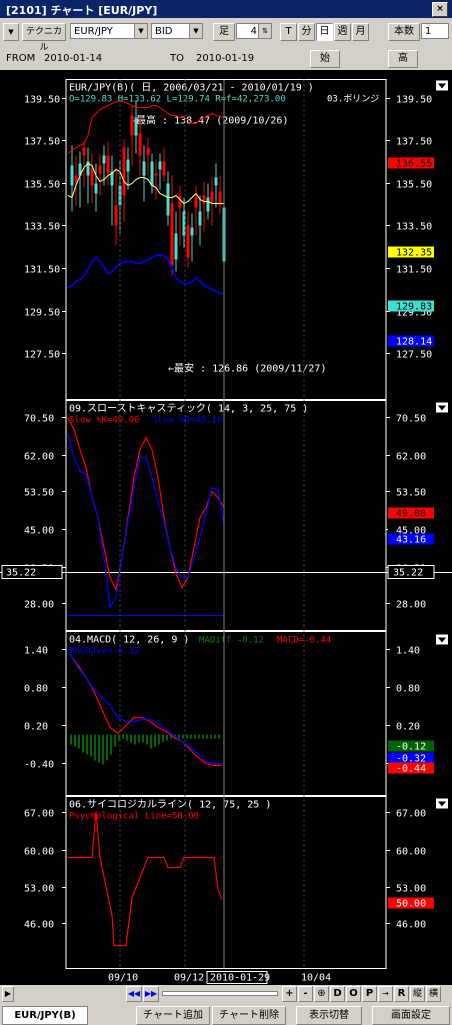  Describe the element at coordinates (264, 31) in the screenshot. I see `spinner-icon: ⇅` at that location.